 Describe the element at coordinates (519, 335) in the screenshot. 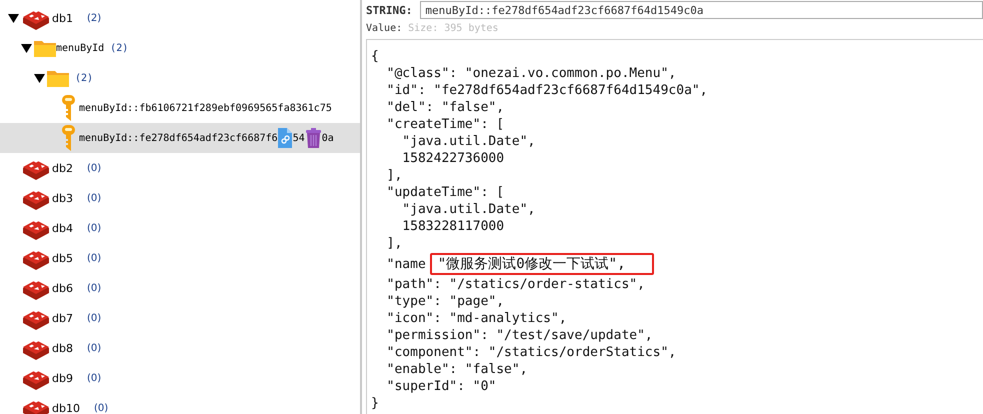

I see `code-line: "permission": "/test/save/update",` at that location.